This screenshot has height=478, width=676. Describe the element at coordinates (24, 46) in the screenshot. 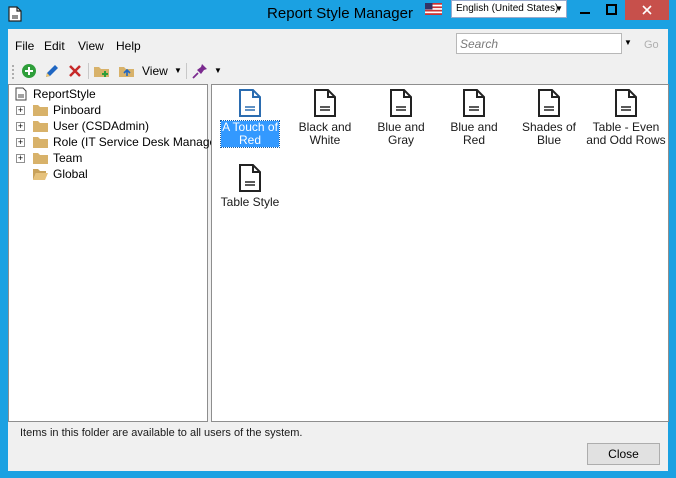

I see `menu-file: File` at that location.